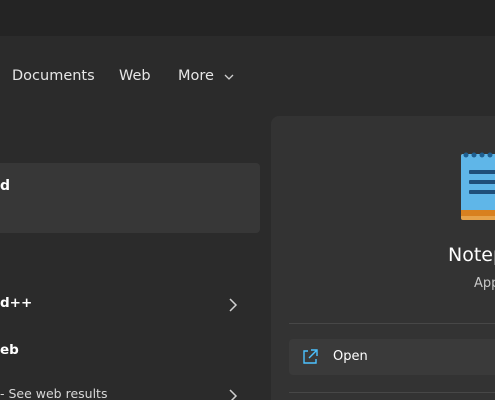 This screenshot has width=495, height=400. What do you see at coordinates (130, 198) in the screenshot?
I see `best-match-item` at bounding box center [130, 198].